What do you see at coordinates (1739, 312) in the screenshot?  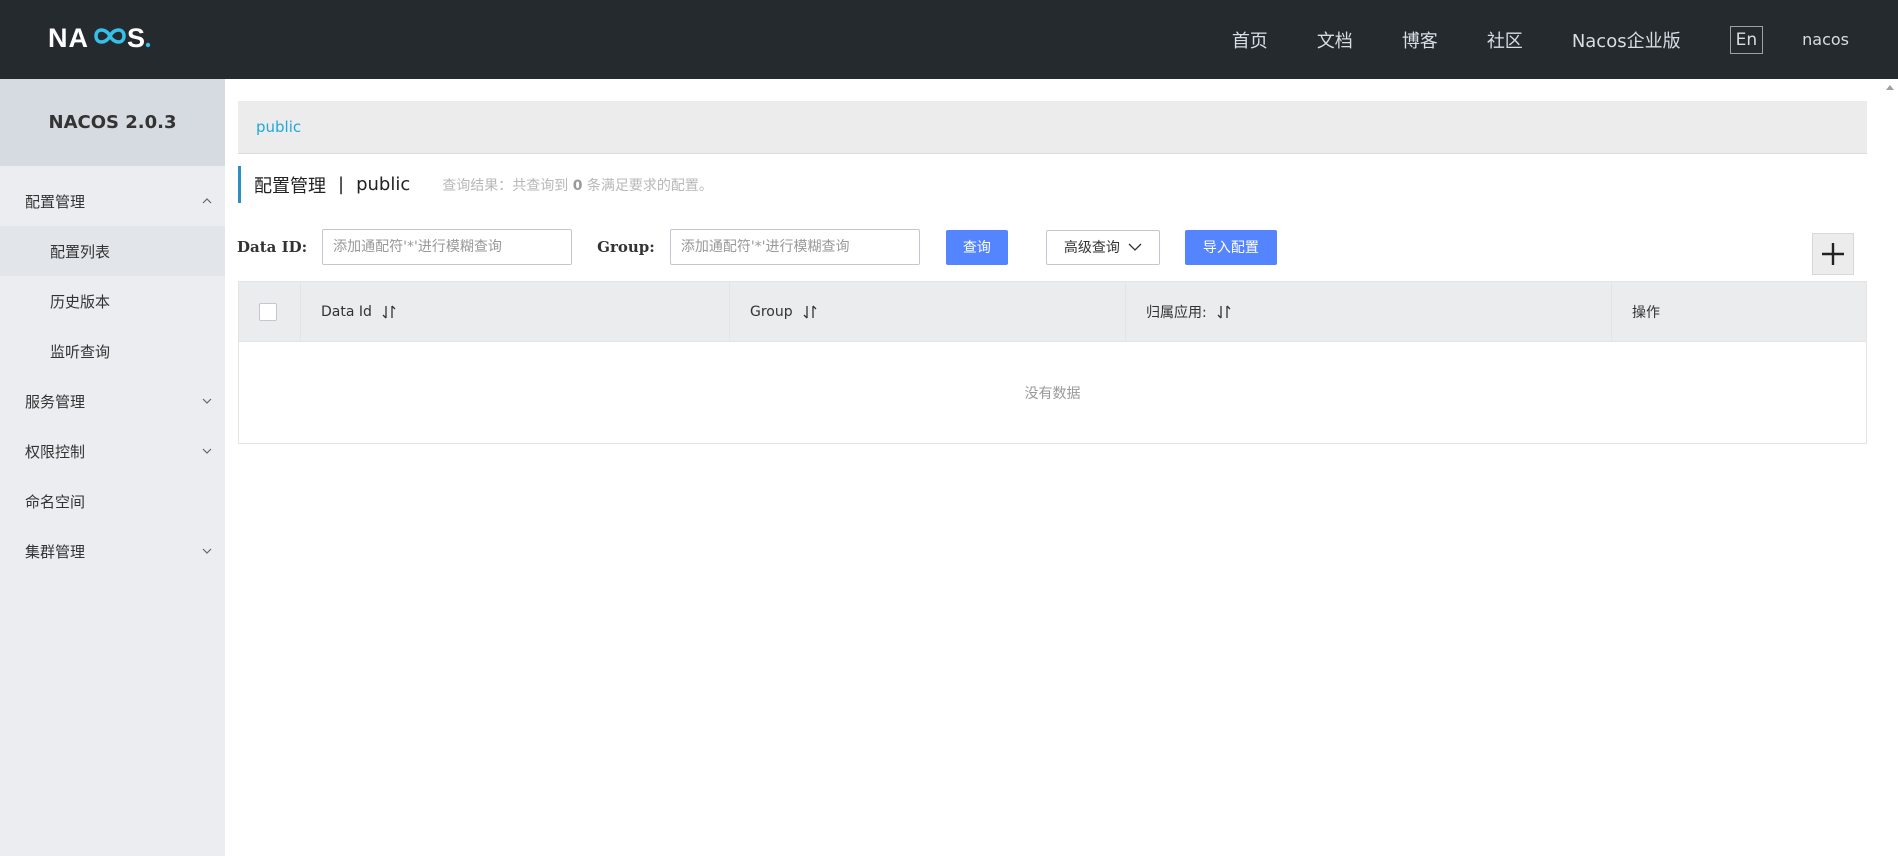 I see `column-header-actions: 操作` at bounding box center [1739, 312].